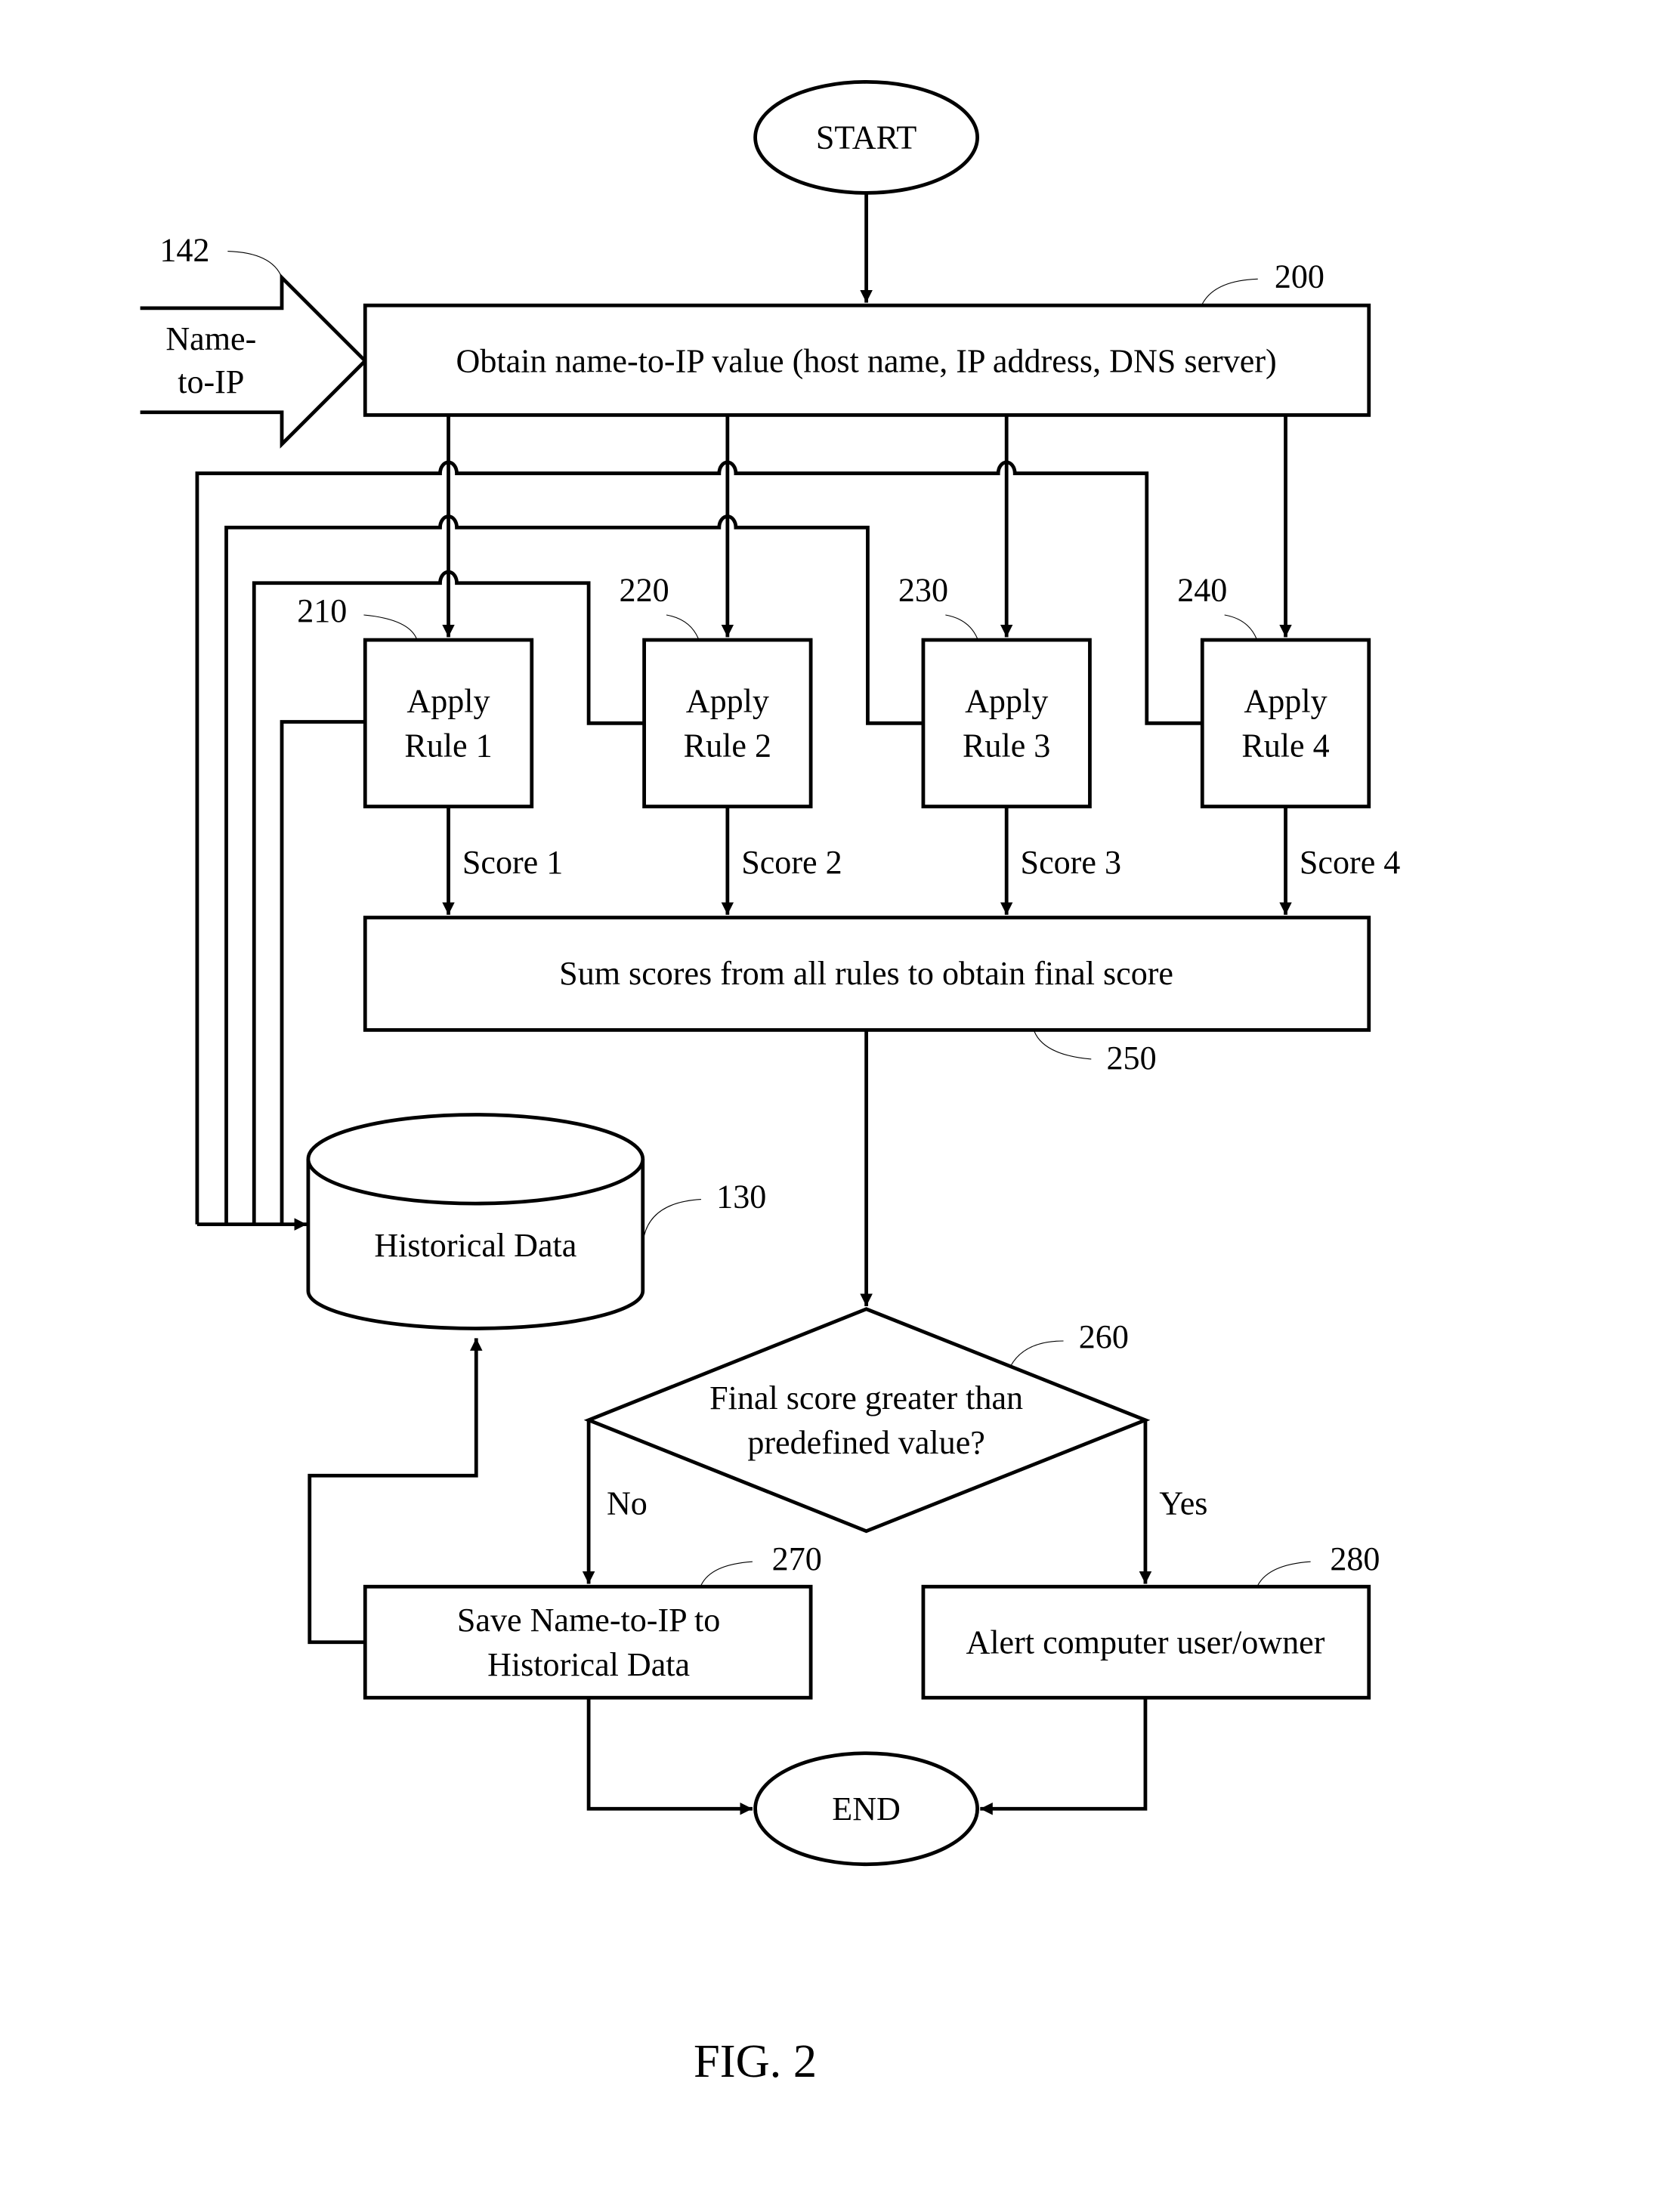  I want to click on start-terminal: START, so click(866, 137).